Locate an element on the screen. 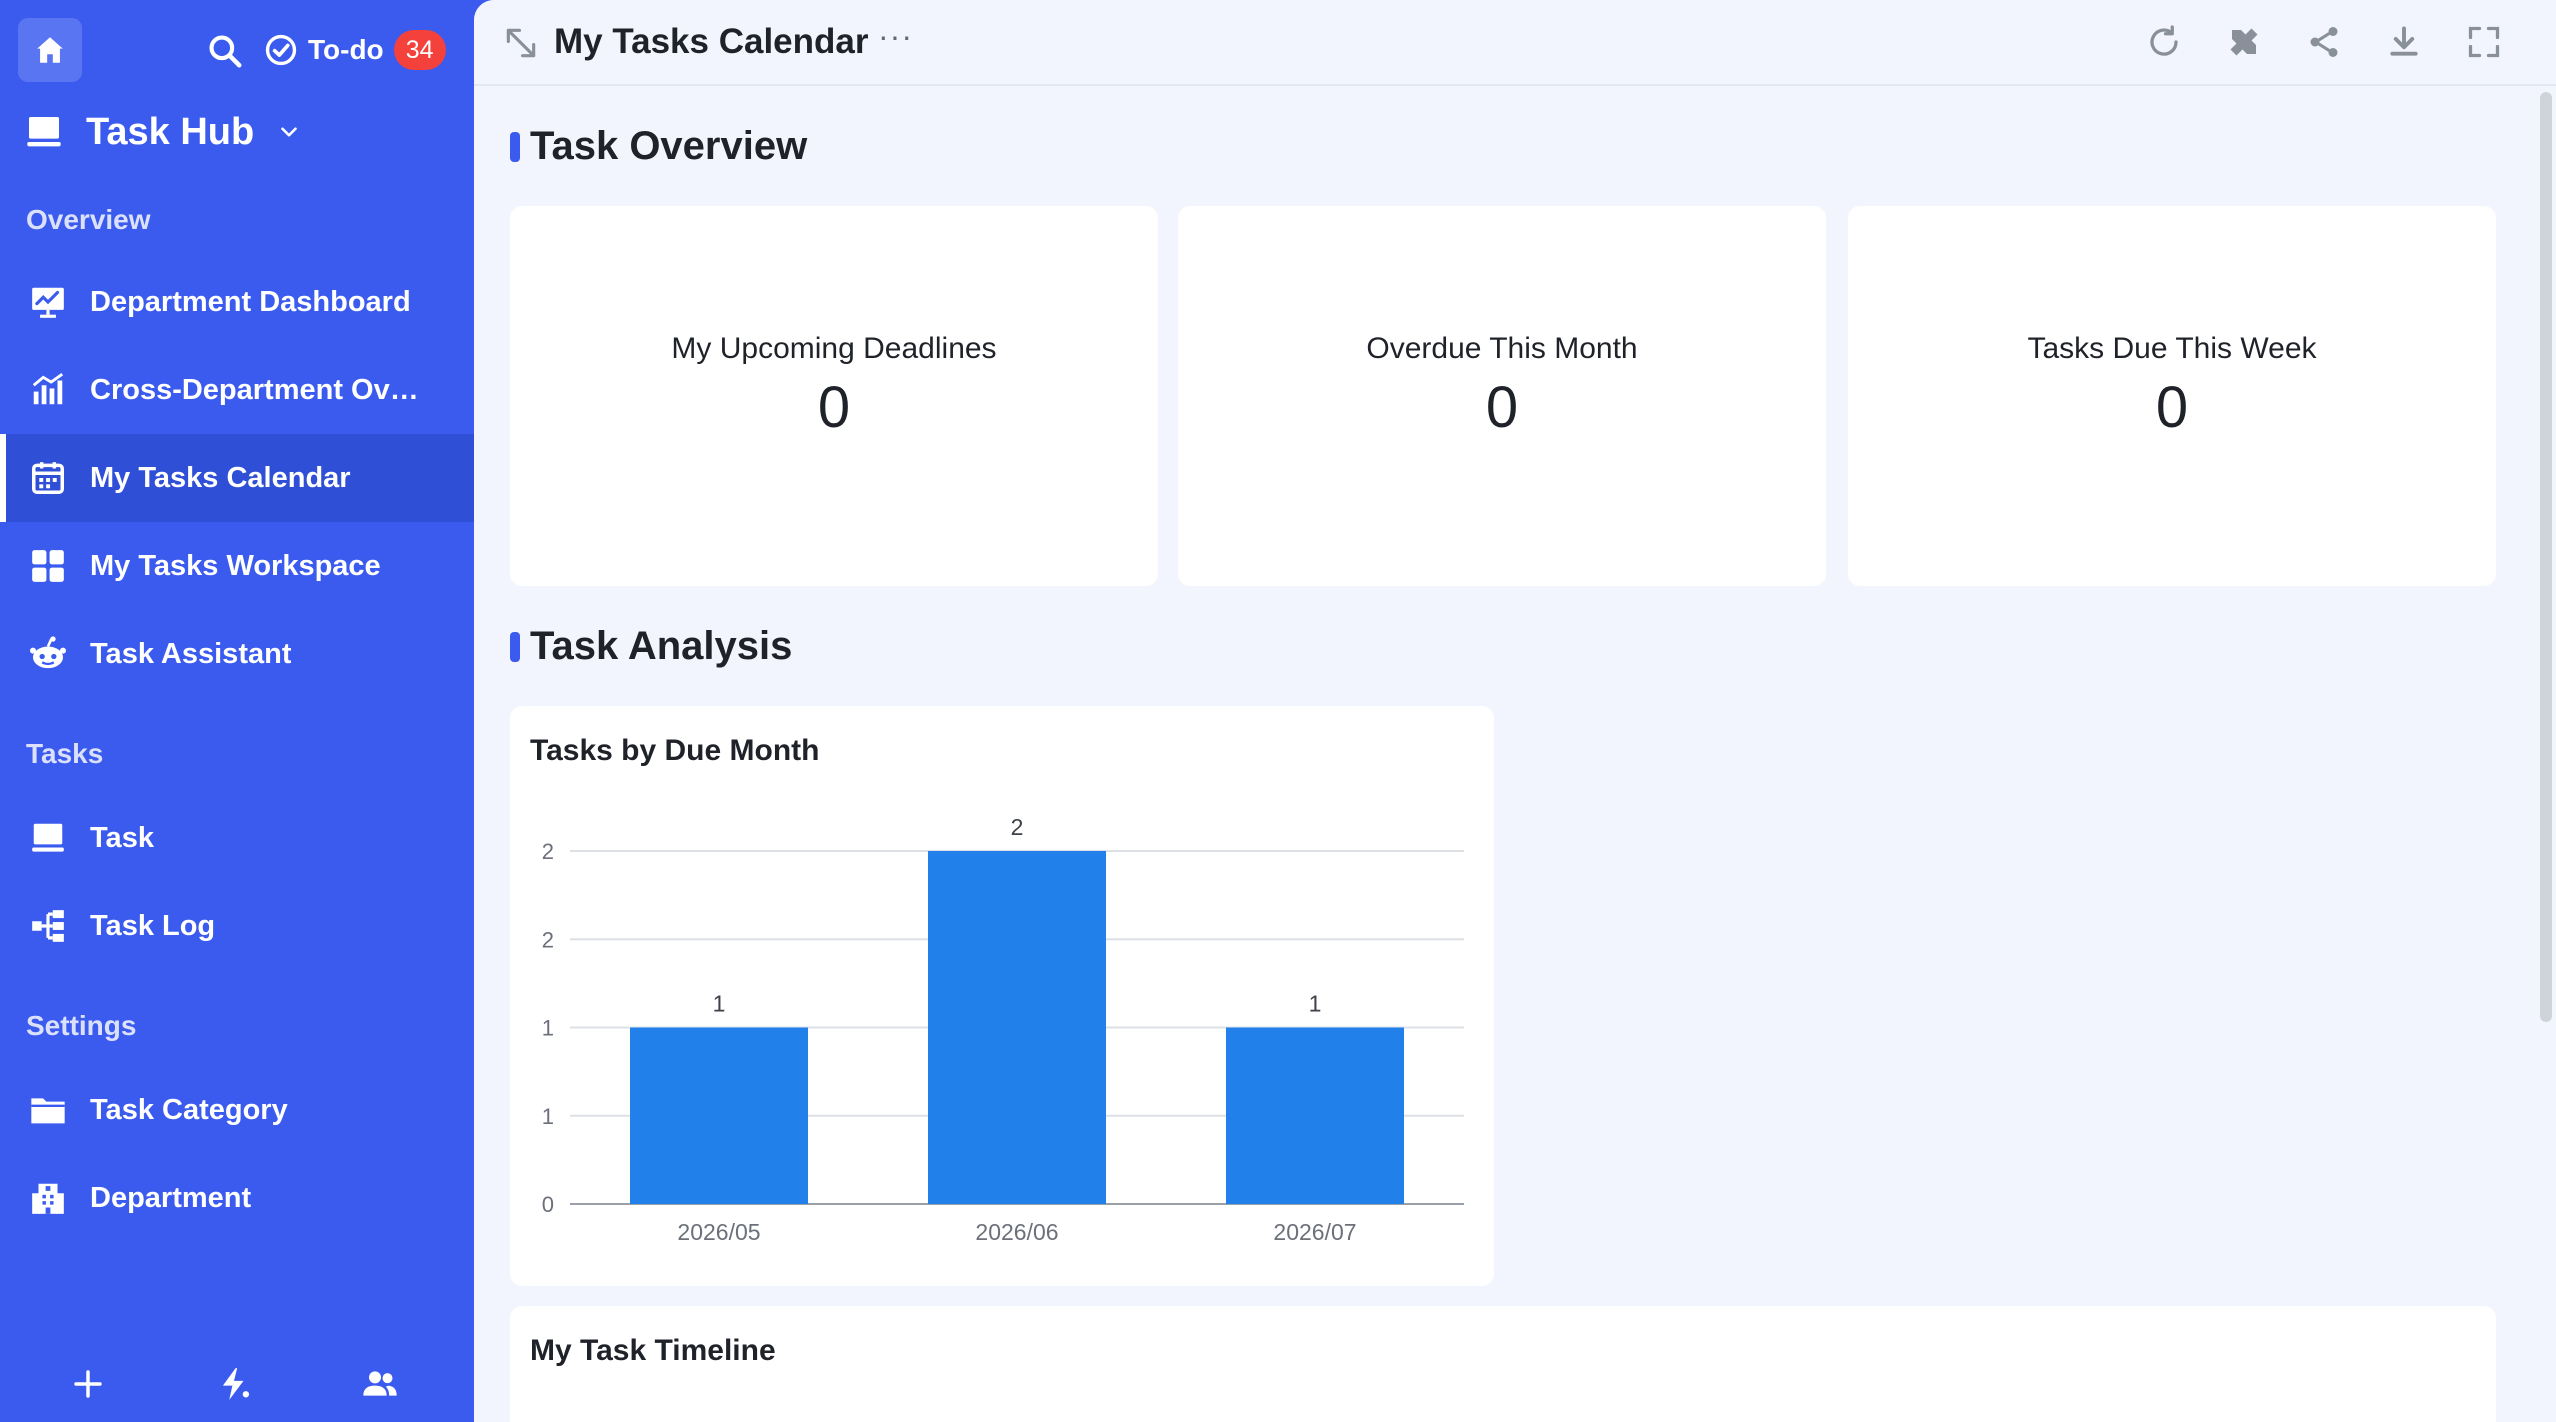 This screenshot has width=2556, height=1422. presentation-chart-icon is located at coordinates (48, 302).